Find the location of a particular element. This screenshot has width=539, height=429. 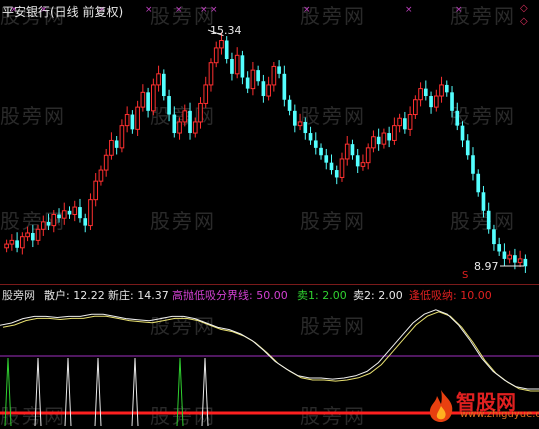

high-price-label: 15.34 is located at coordinates (226, 30).